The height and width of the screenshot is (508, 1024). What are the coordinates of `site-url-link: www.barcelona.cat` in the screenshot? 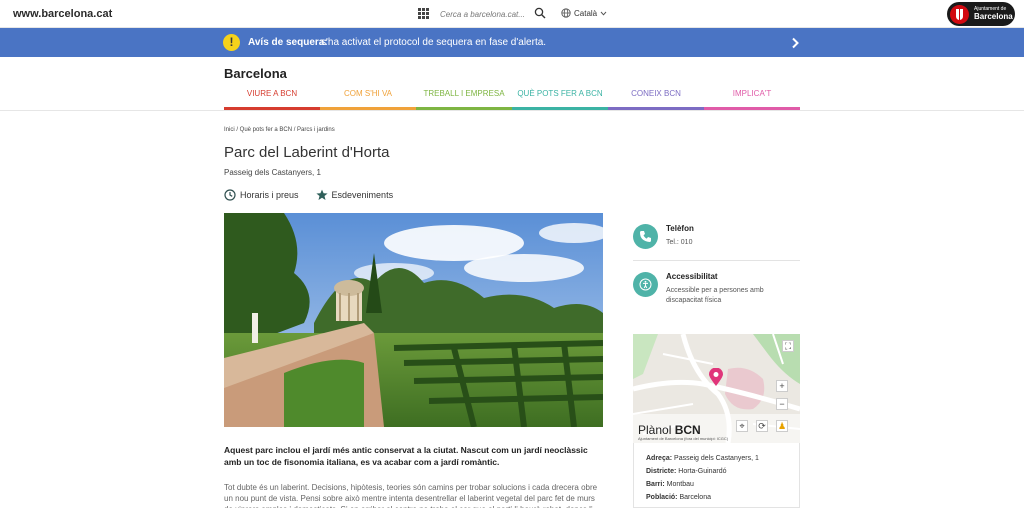 It's located at (62, 14).